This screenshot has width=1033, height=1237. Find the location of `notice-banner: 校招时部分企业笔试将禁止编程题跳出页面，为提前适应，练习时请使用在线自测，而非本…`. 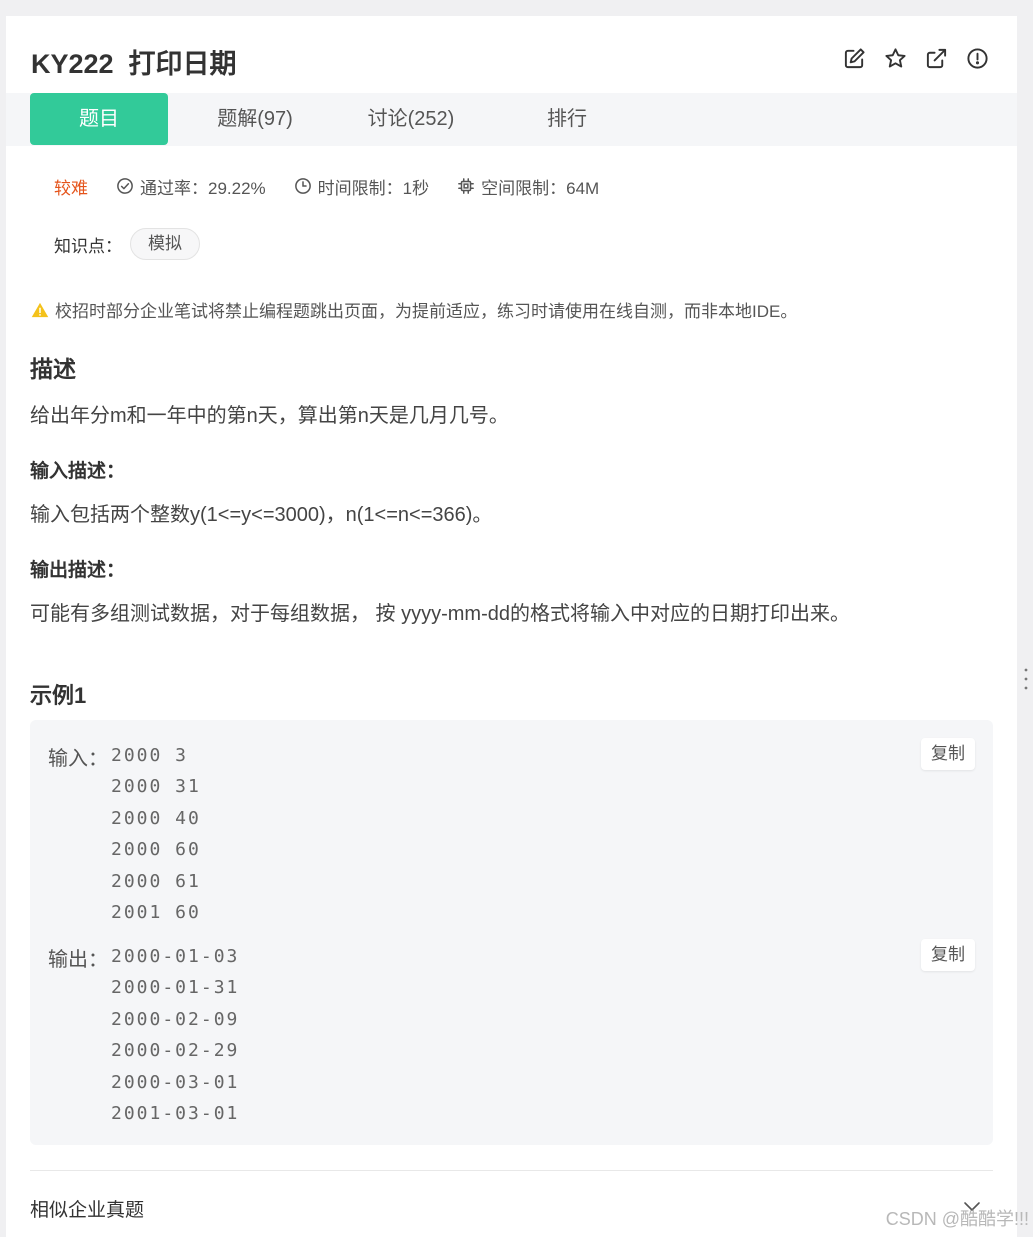

notice-banner: 校招时部分企业笔试将禁止编程题跳出页面，为提前适应，练习时请使用在线自测，而非本… is located at coordinates (414, 309).